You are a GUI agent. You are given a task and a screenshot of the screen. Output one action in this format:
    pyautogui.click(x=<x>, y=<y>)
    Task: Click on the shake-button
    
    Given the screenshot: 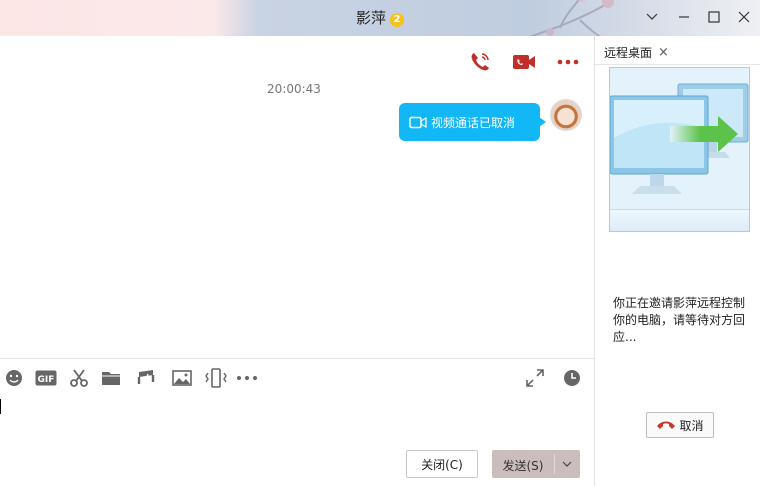 What is the action you would take?
    pyautogui.click(x=216, y=378)
    